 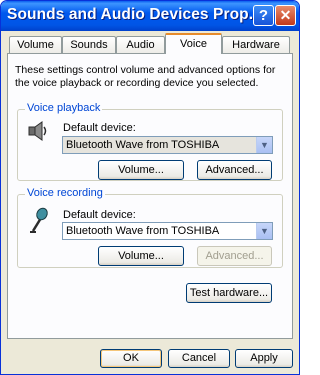 I want to click on tab-sounds: Sounds, so click(x=89, y=45).